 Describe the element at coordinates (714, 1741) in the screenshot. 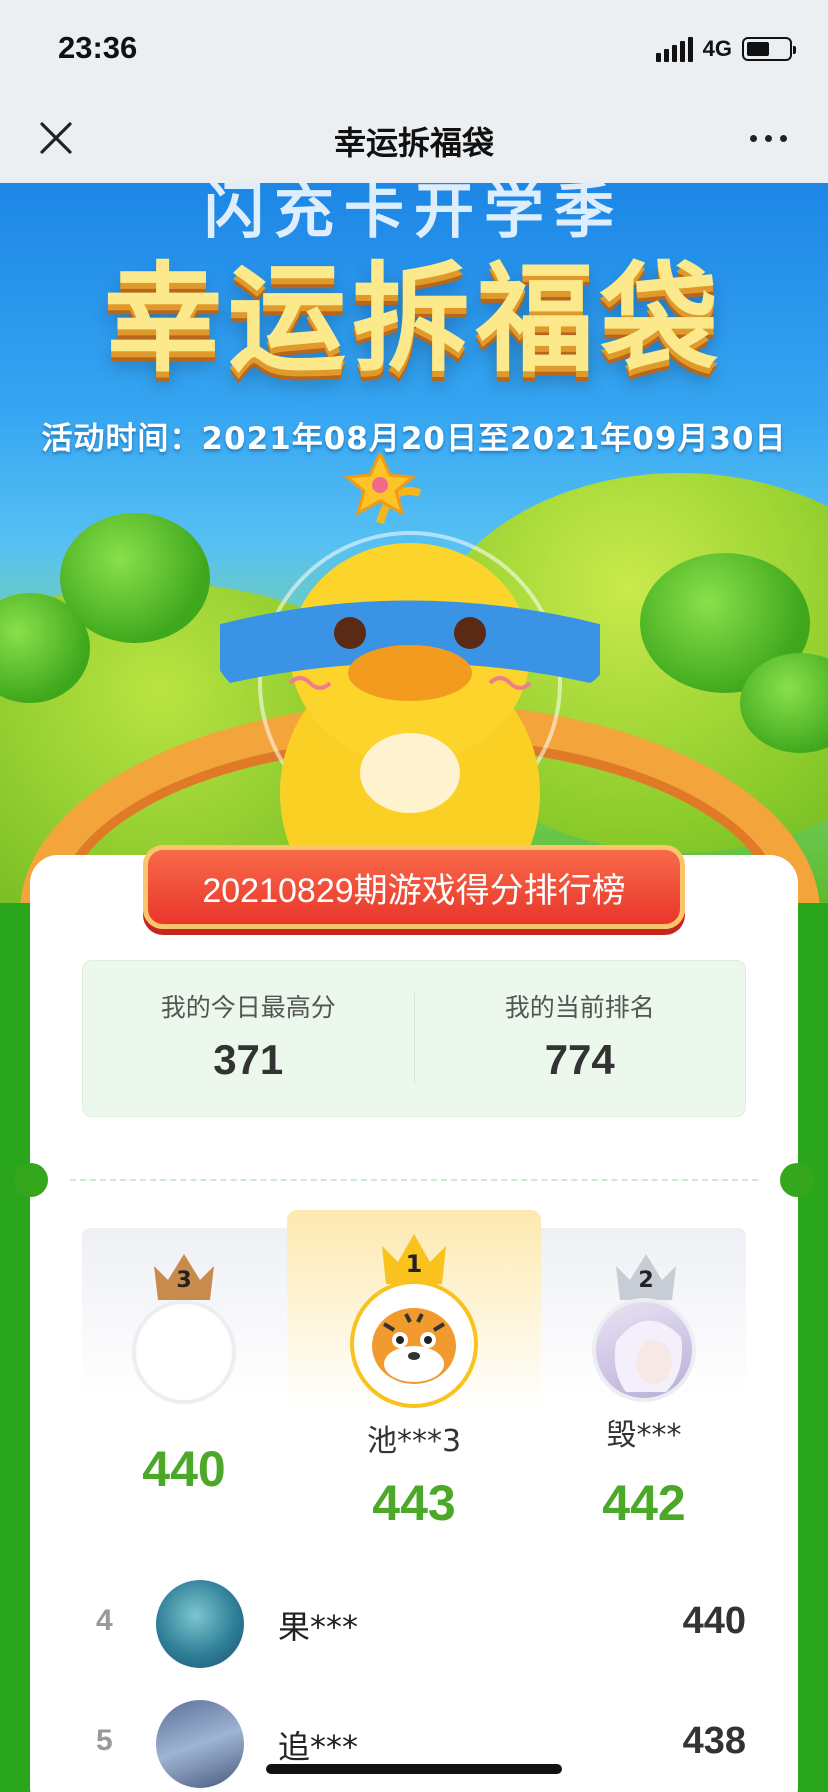

I see `row-score: 438` at that location.